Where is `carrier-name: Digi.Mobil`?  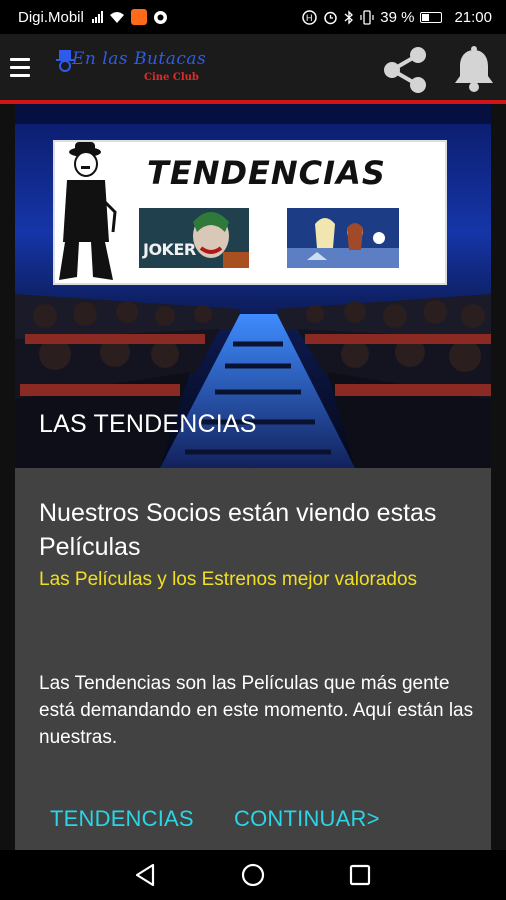
carrier-name: Digi.Mobil is located at coordinates (51, 17).